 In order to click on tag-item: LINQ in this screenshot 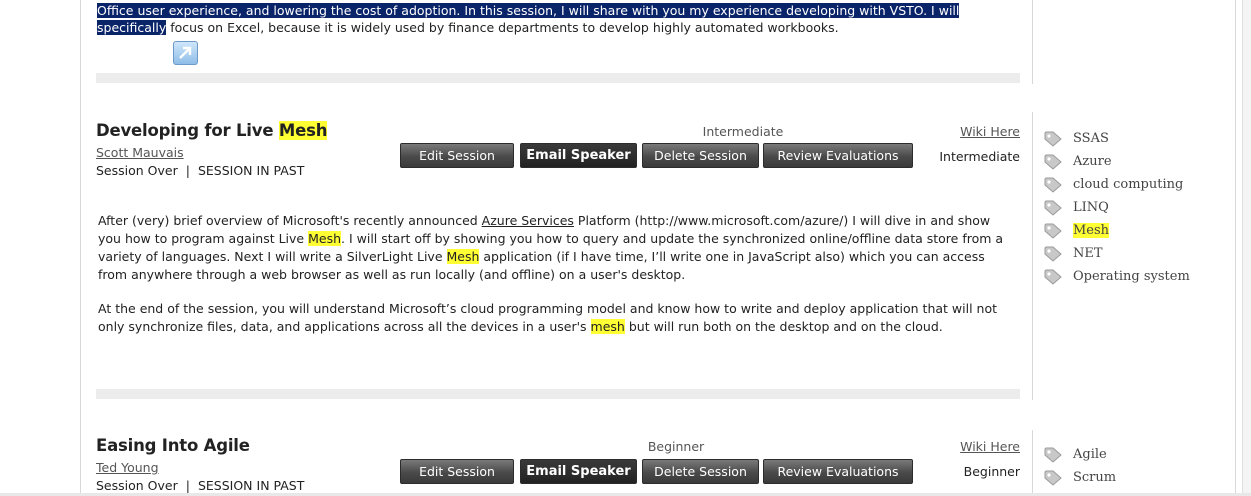, I will do `click(1117, 207)`.